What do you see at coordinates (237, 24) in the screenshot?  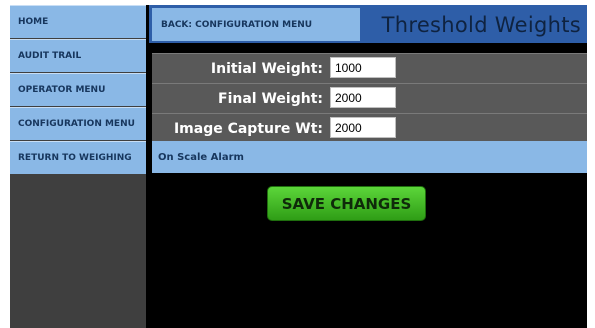 I see `back-button-label: BACK: CONFIGURATION MENU` at bounding box center [237, 24].